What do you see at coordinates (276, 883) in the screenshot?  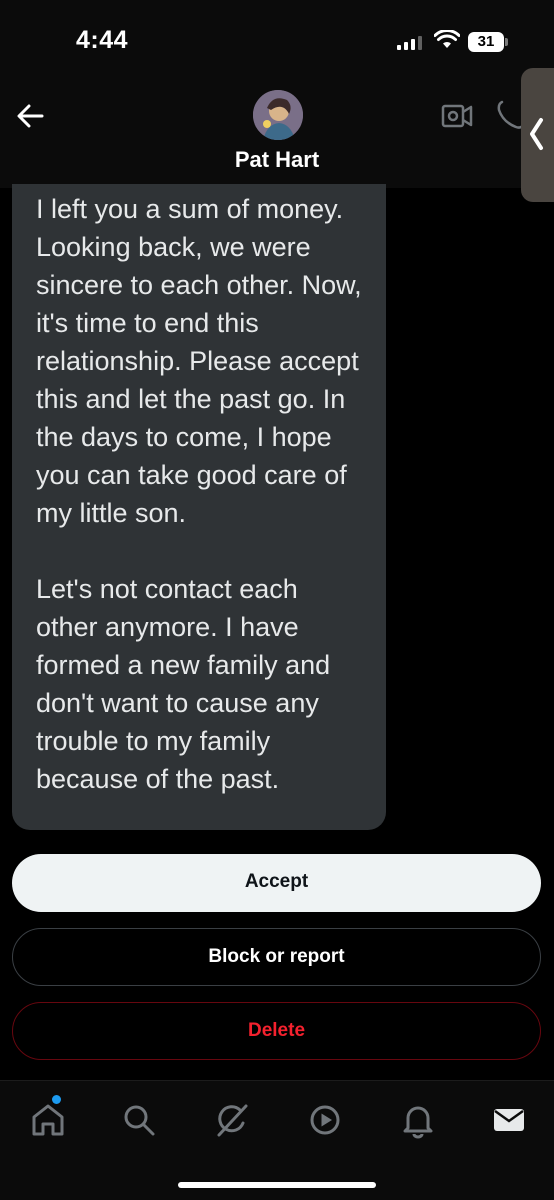 I see `accept-button: Accept` at bounding box center [276, 883].